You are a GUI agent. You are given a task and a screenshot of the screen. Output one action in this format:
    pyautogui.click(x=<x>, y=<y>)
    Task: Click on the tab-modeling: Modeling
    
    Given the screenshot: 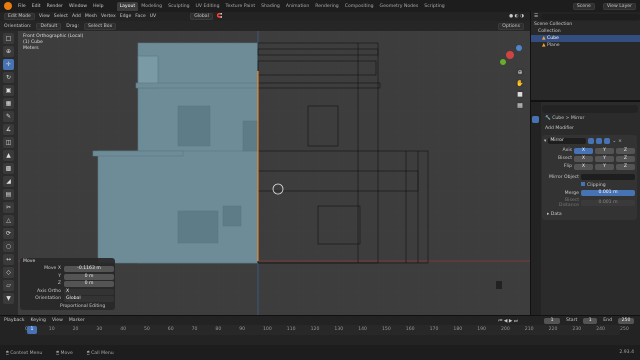 What is the action you would take?
    pyautogui.click(x=151, y=6)
    